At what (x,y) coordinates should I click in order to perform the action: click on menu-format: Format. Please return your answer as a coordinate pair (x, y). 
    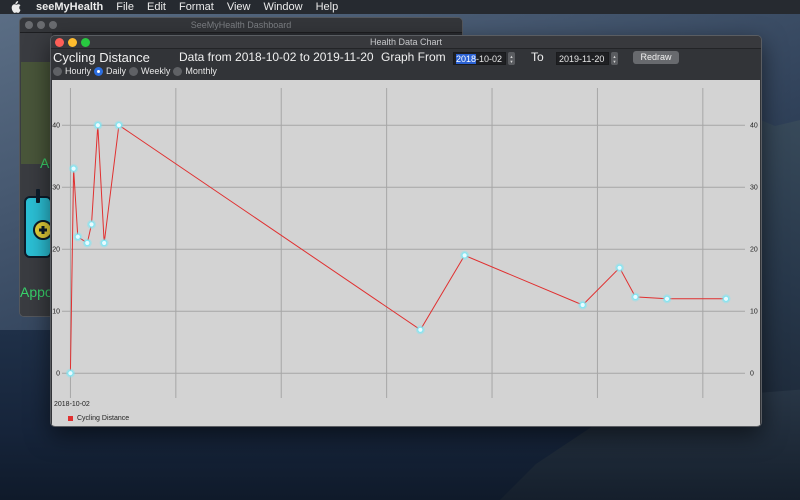
    Looking at the image, I should click on (196, 7).